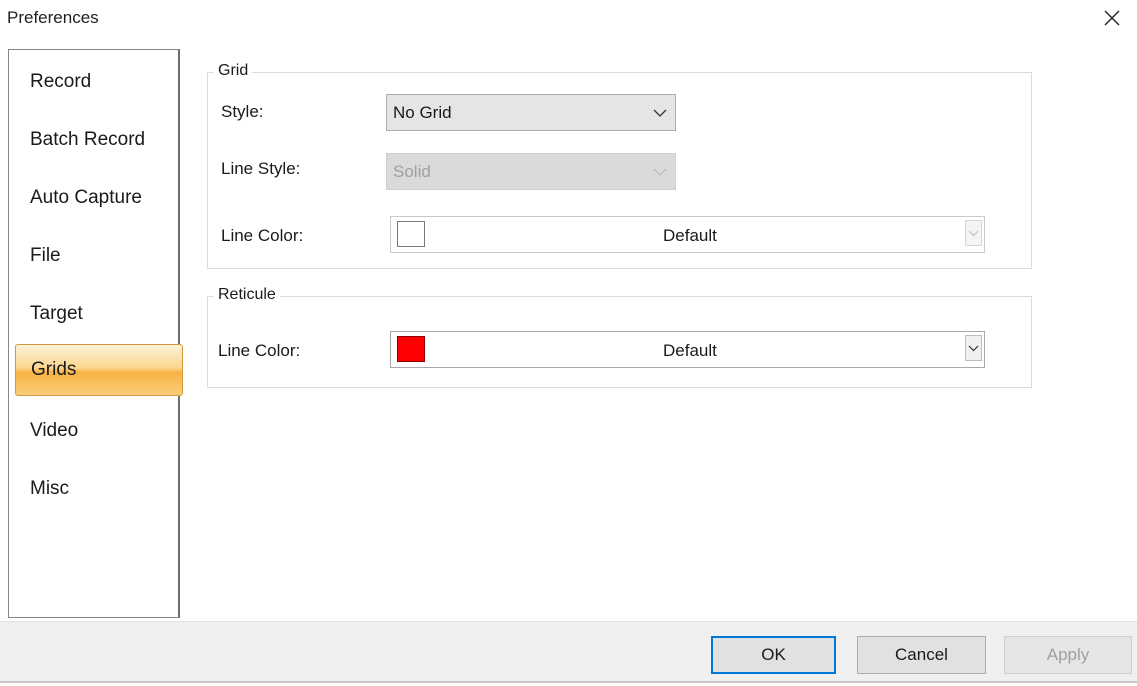 The height and width of the screenshot is (686, 1137). Describe the element at coordinates (531, 112) in the screenshot. I see `grid-style-dropdown: No Grid` at that location.